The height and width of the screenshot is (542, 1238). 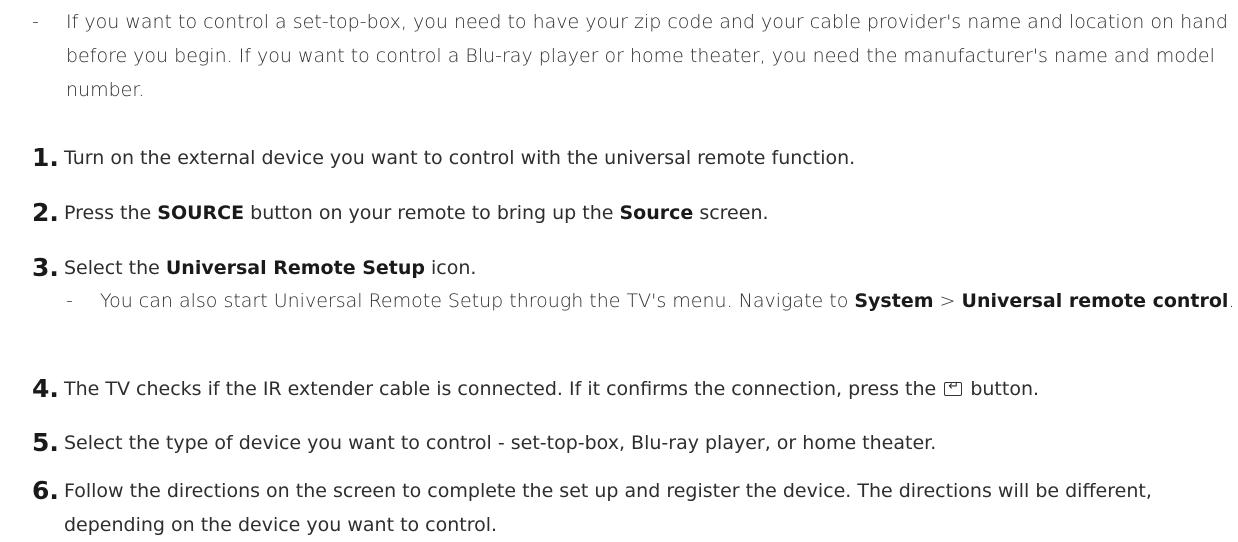 I want to click on step-number: 2., so click(x=45, y=212).